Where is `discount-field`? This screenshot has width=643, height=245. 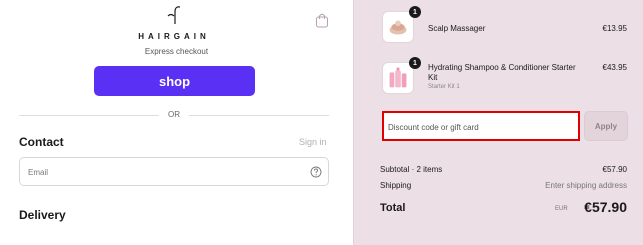
discount-field is located at coordinates (481, 126).